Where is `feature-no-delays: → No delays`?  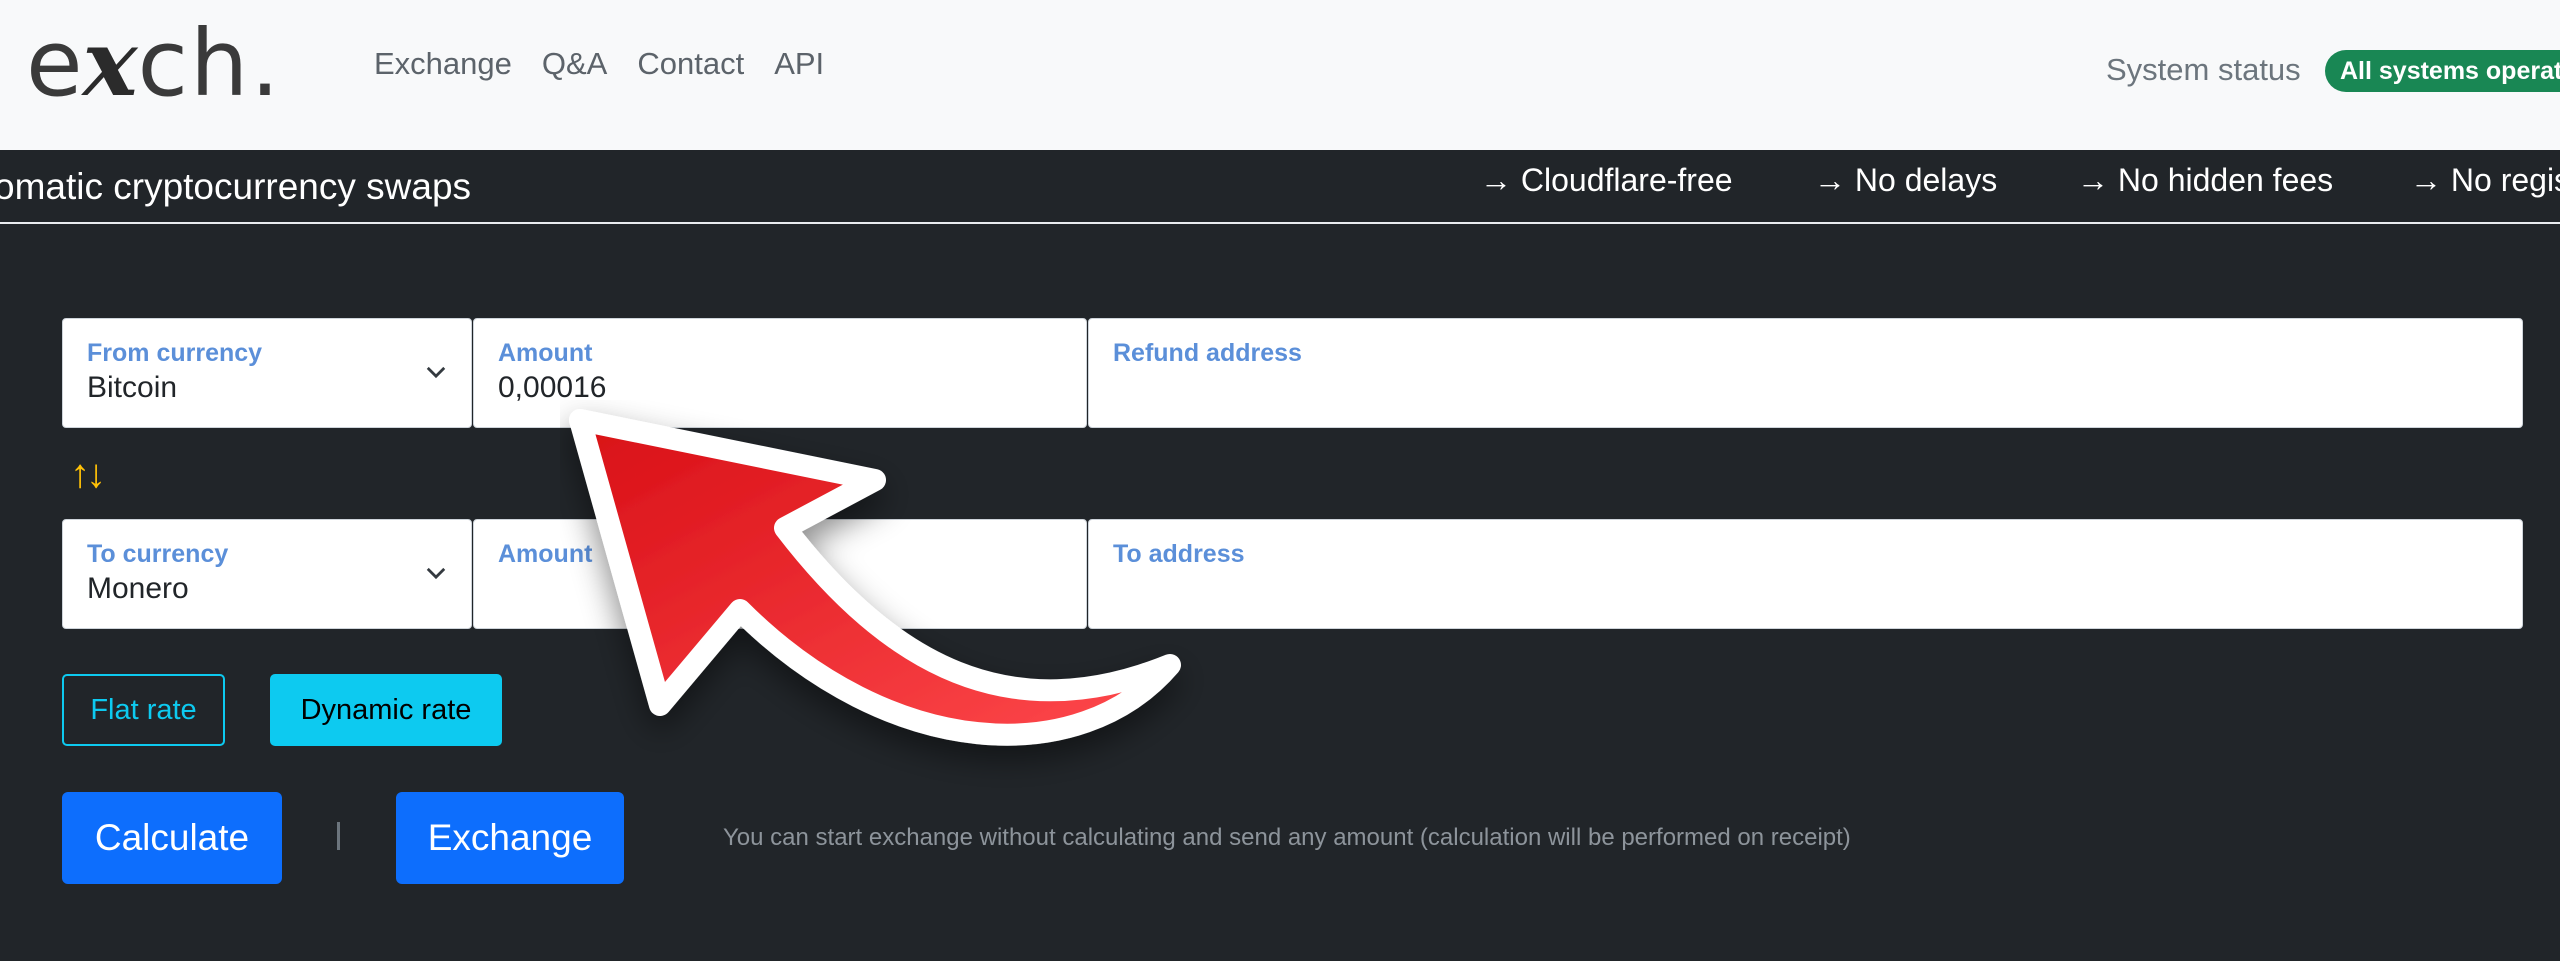
feature-no-delays: → No delays is located at coordinates (1906, 180).